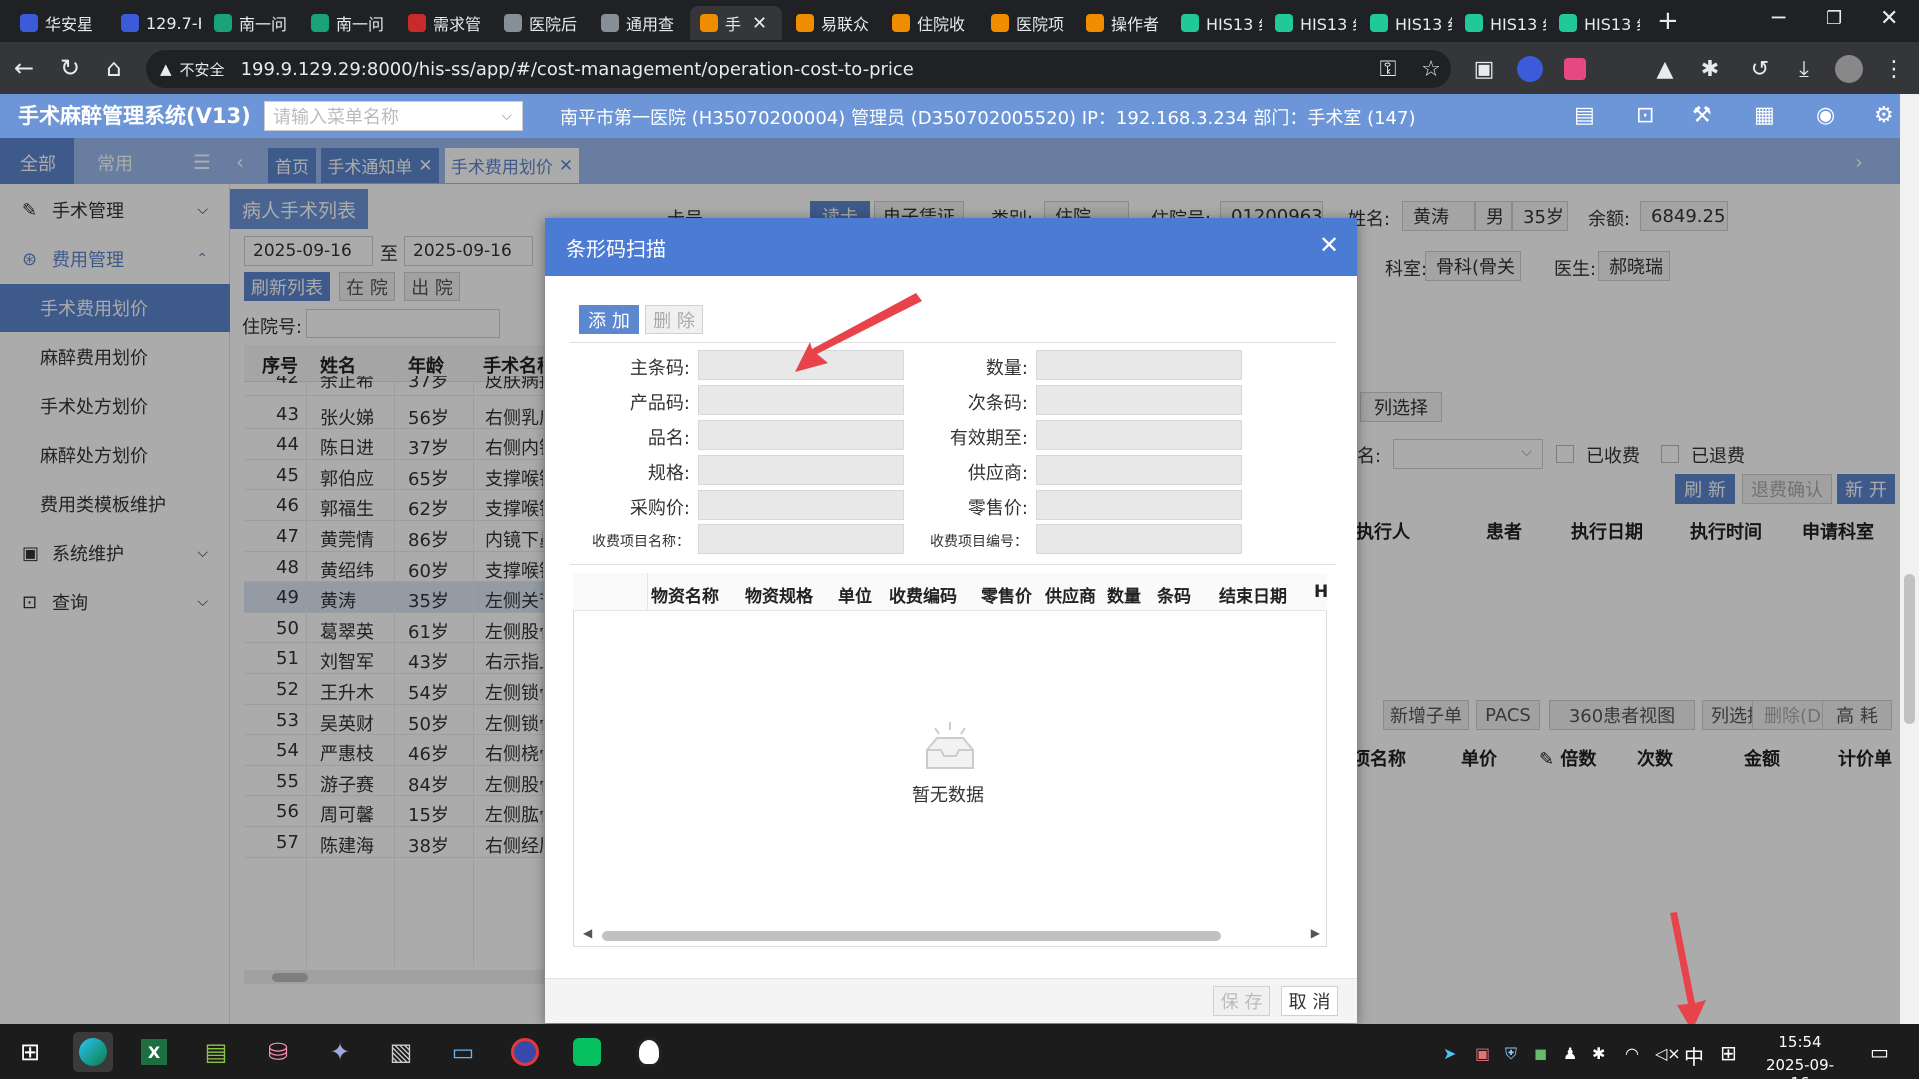 This screenshot has width=1919, height=1092. What do you see at coordinates (1575, 69) in the screenshot?
I see `extension-translate-icon` at bounding box center [1575, 69].